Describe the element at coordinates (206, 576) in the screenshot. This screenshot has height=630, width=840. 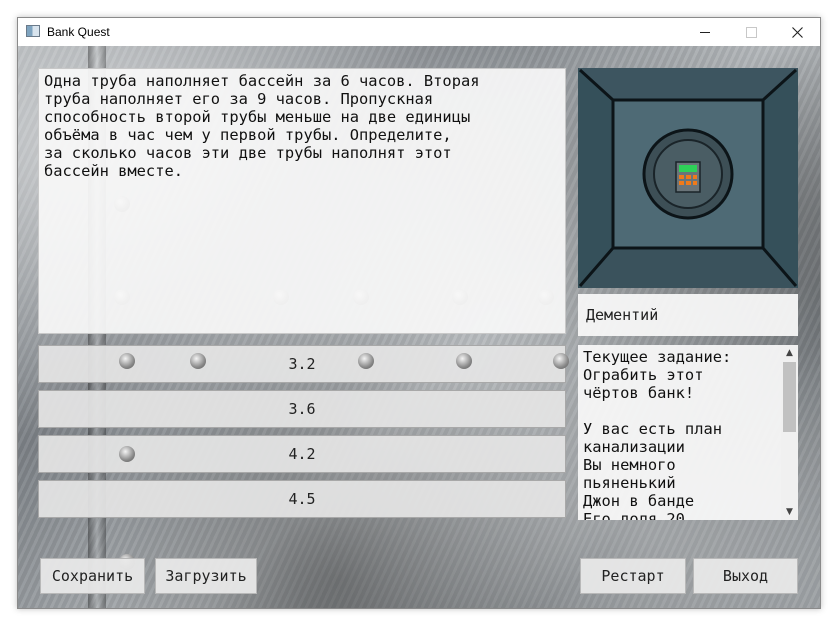
I see `load-button: Загрузить` at that location.